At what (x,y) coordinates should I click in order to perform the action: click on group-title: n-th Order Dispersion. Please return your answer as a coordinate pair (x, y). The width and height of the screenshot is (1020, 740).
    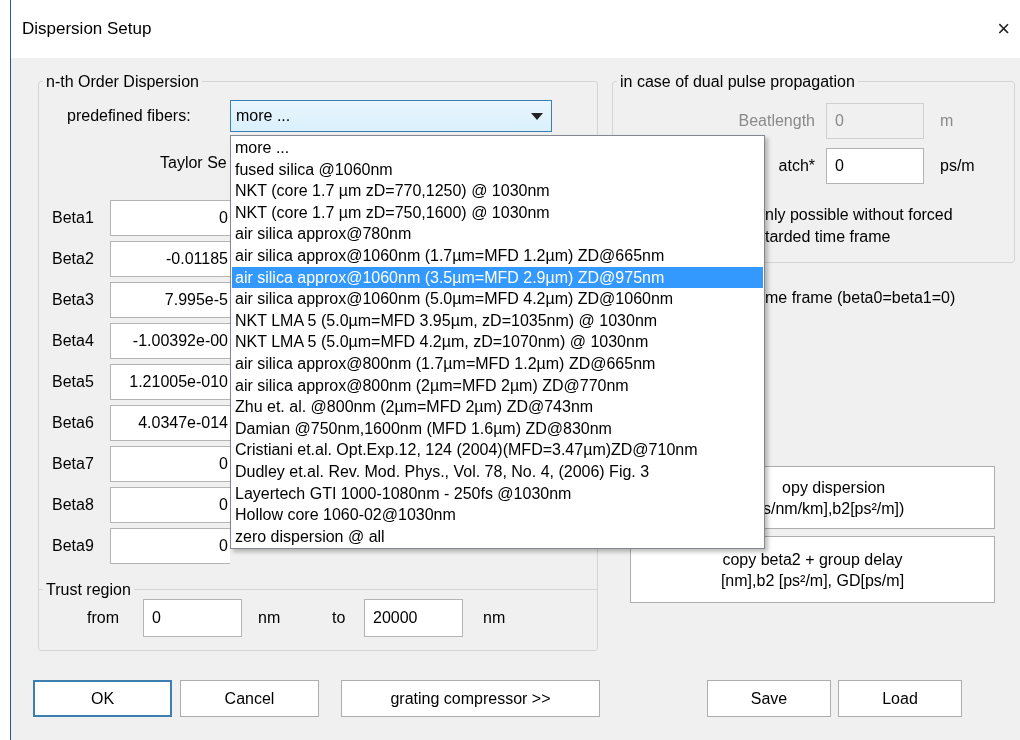
    Looking at the image, I should click on (122, 81).